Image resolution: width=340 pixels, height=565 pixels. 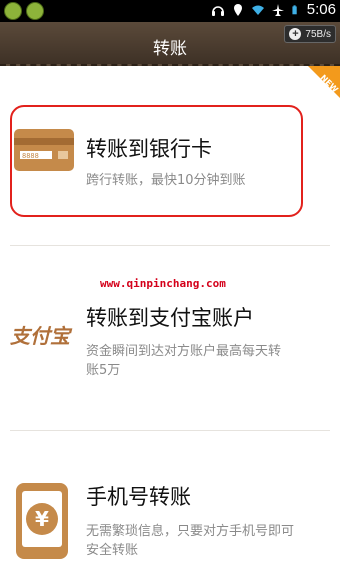 I want to click on item-subtitle-line2: 安全转账, so click(x=112, y=550).